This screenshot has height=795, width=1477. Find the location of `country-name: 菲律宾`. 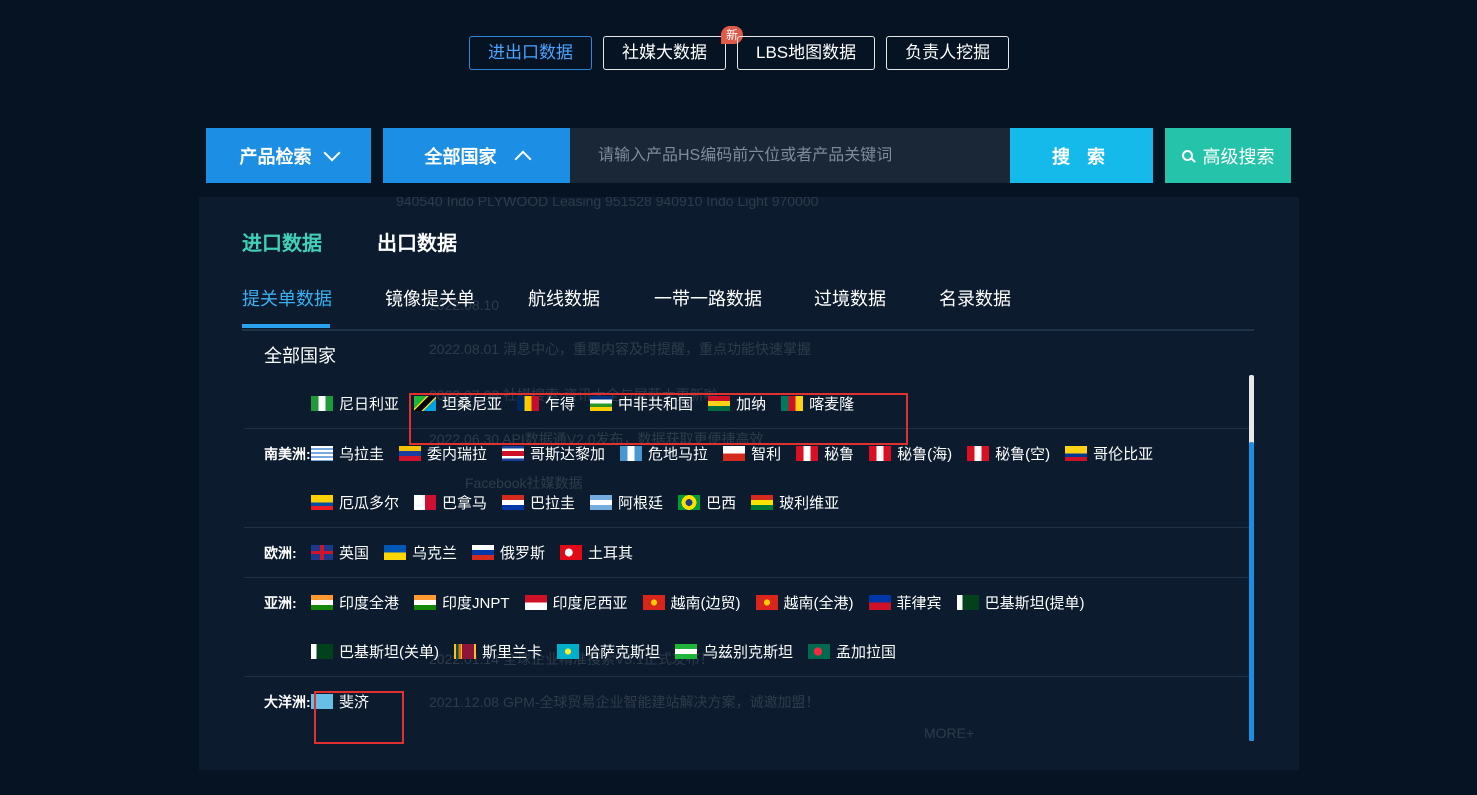

country-name: 菲律宾 is located at coordinates (919, 603).